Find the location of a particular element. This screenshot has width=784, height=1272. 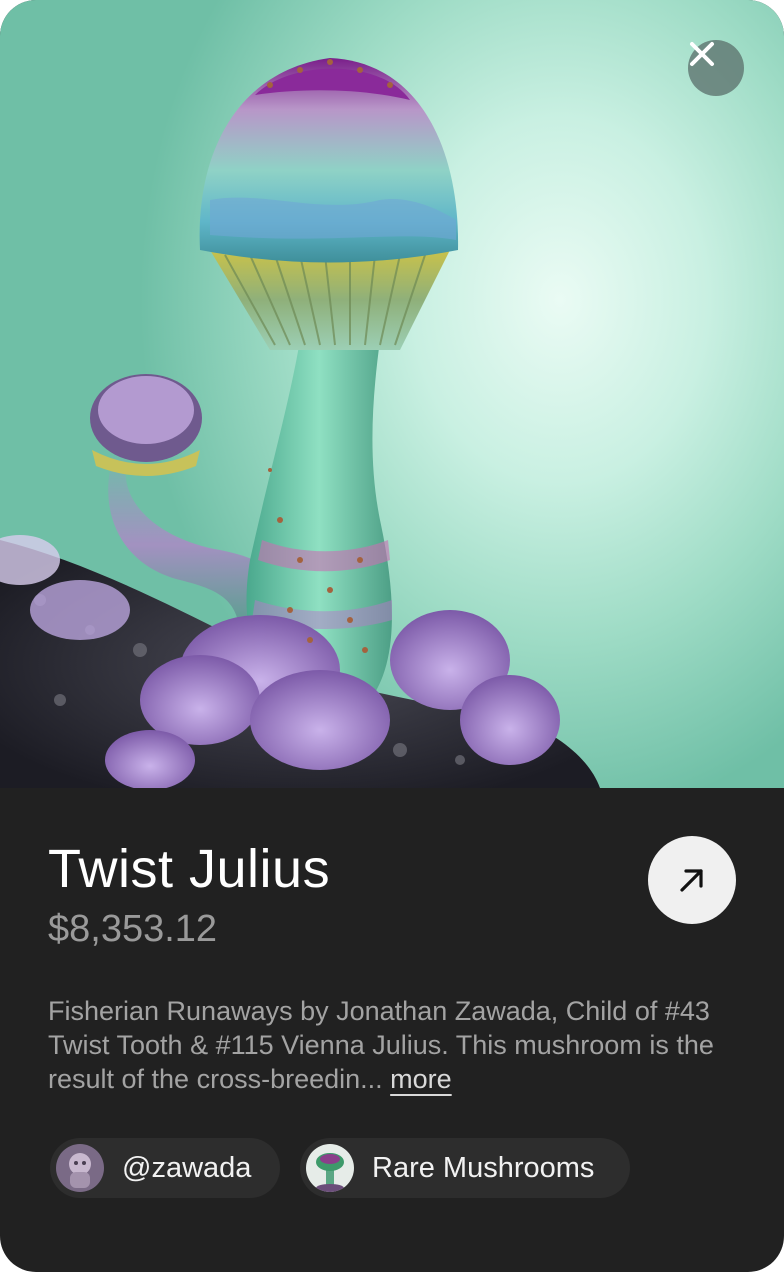

open-external-button is located at coordinates (692, 880).